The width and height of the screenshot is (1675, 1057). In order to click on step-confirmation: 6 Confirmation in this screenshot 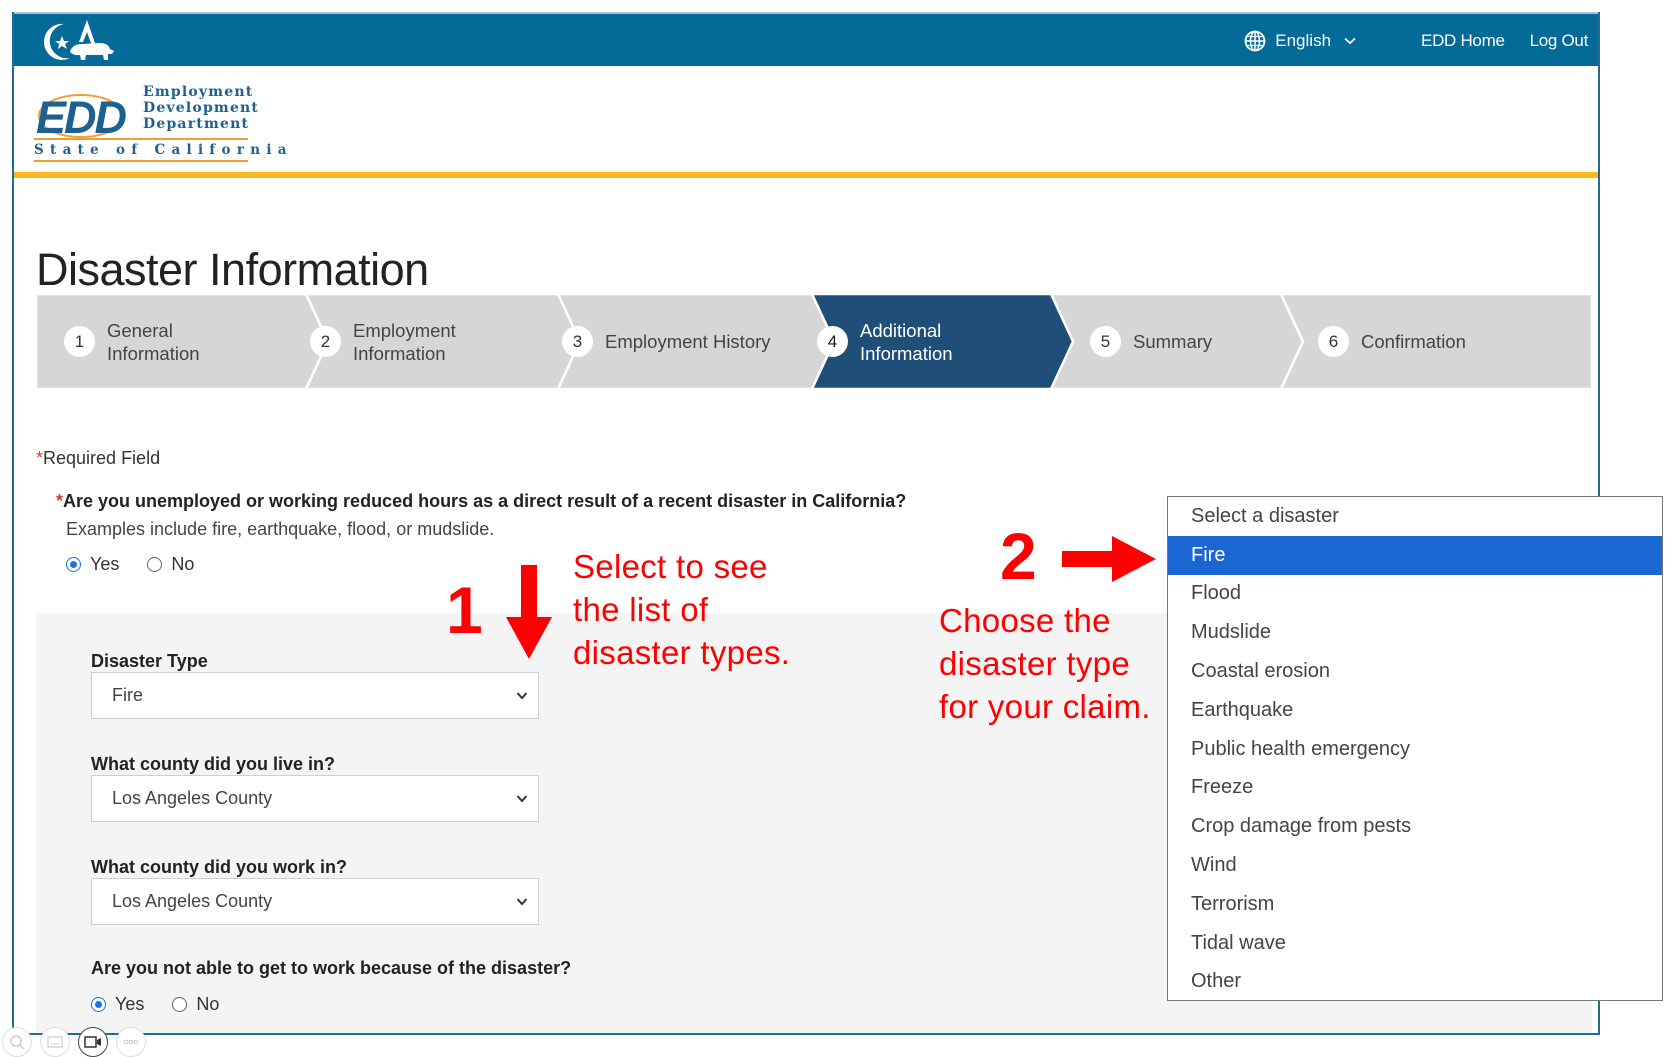, I will do `click(1392, 341)`.